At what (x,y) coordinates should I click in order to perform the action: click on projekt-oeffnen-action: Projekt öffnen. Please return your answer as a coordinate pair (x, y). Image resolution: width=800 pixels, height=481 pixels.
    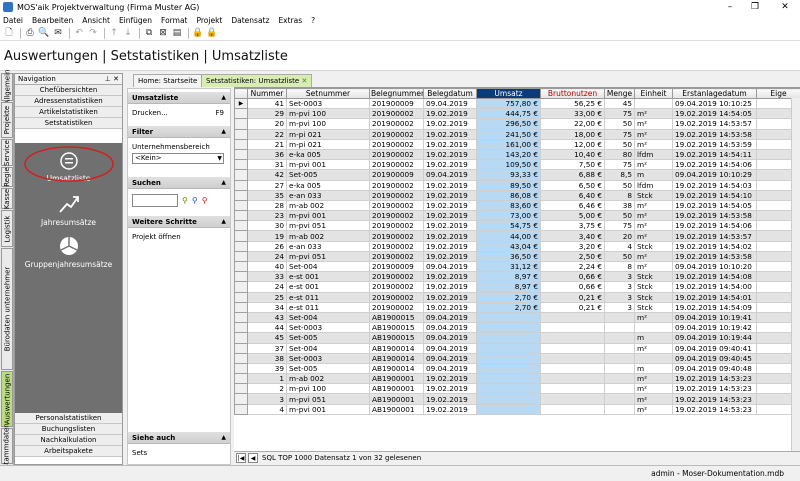
    Looking at the image, I should click on (179, 237).